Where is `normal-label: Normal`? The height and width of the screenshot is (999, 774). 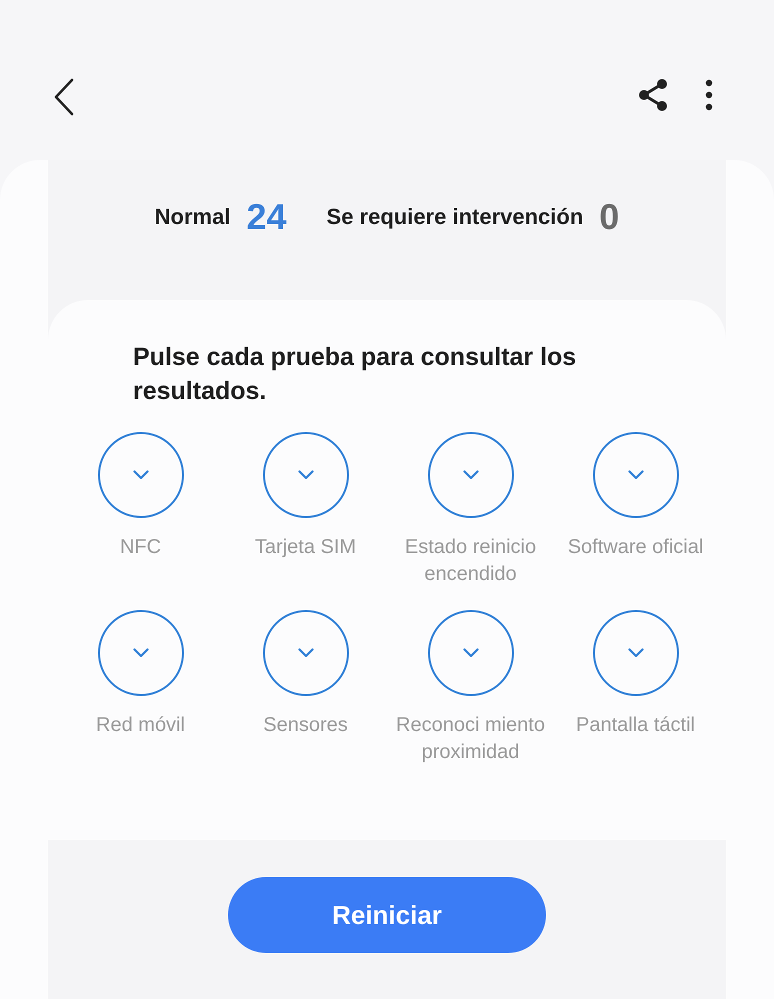 normal-label: Normal is located at coordinates (192, 217).